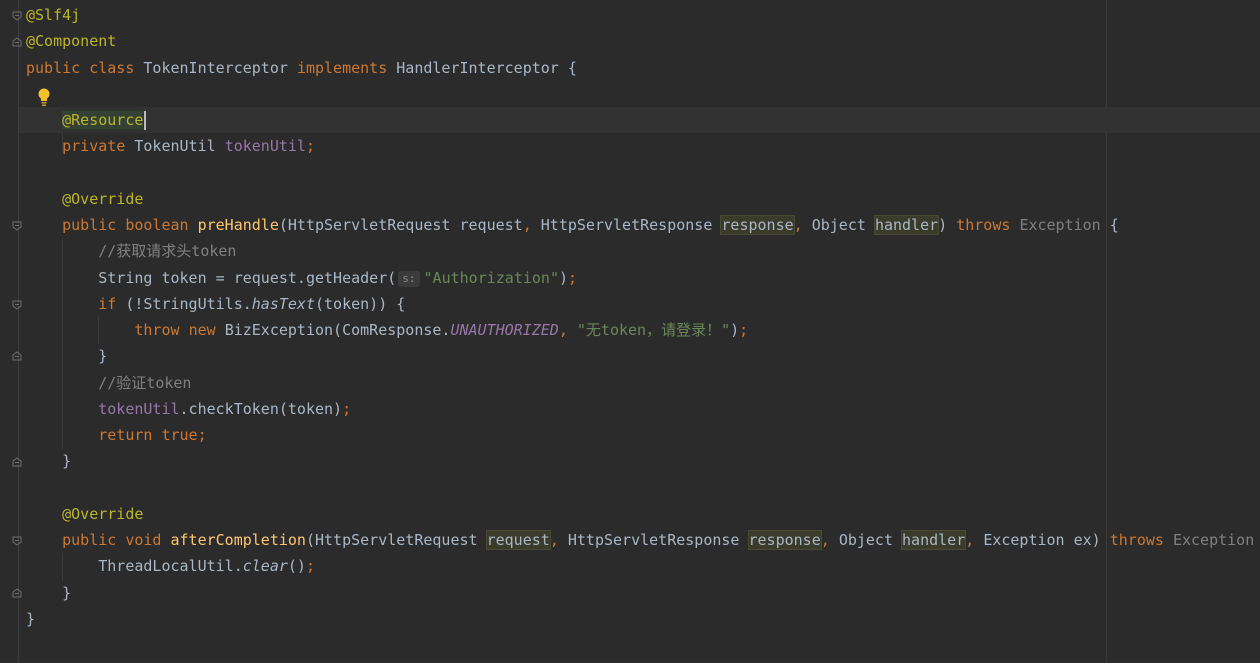 The width and height of the screenshot is (1260, 663). I want to click on keyword: implements, so click(342, 68).